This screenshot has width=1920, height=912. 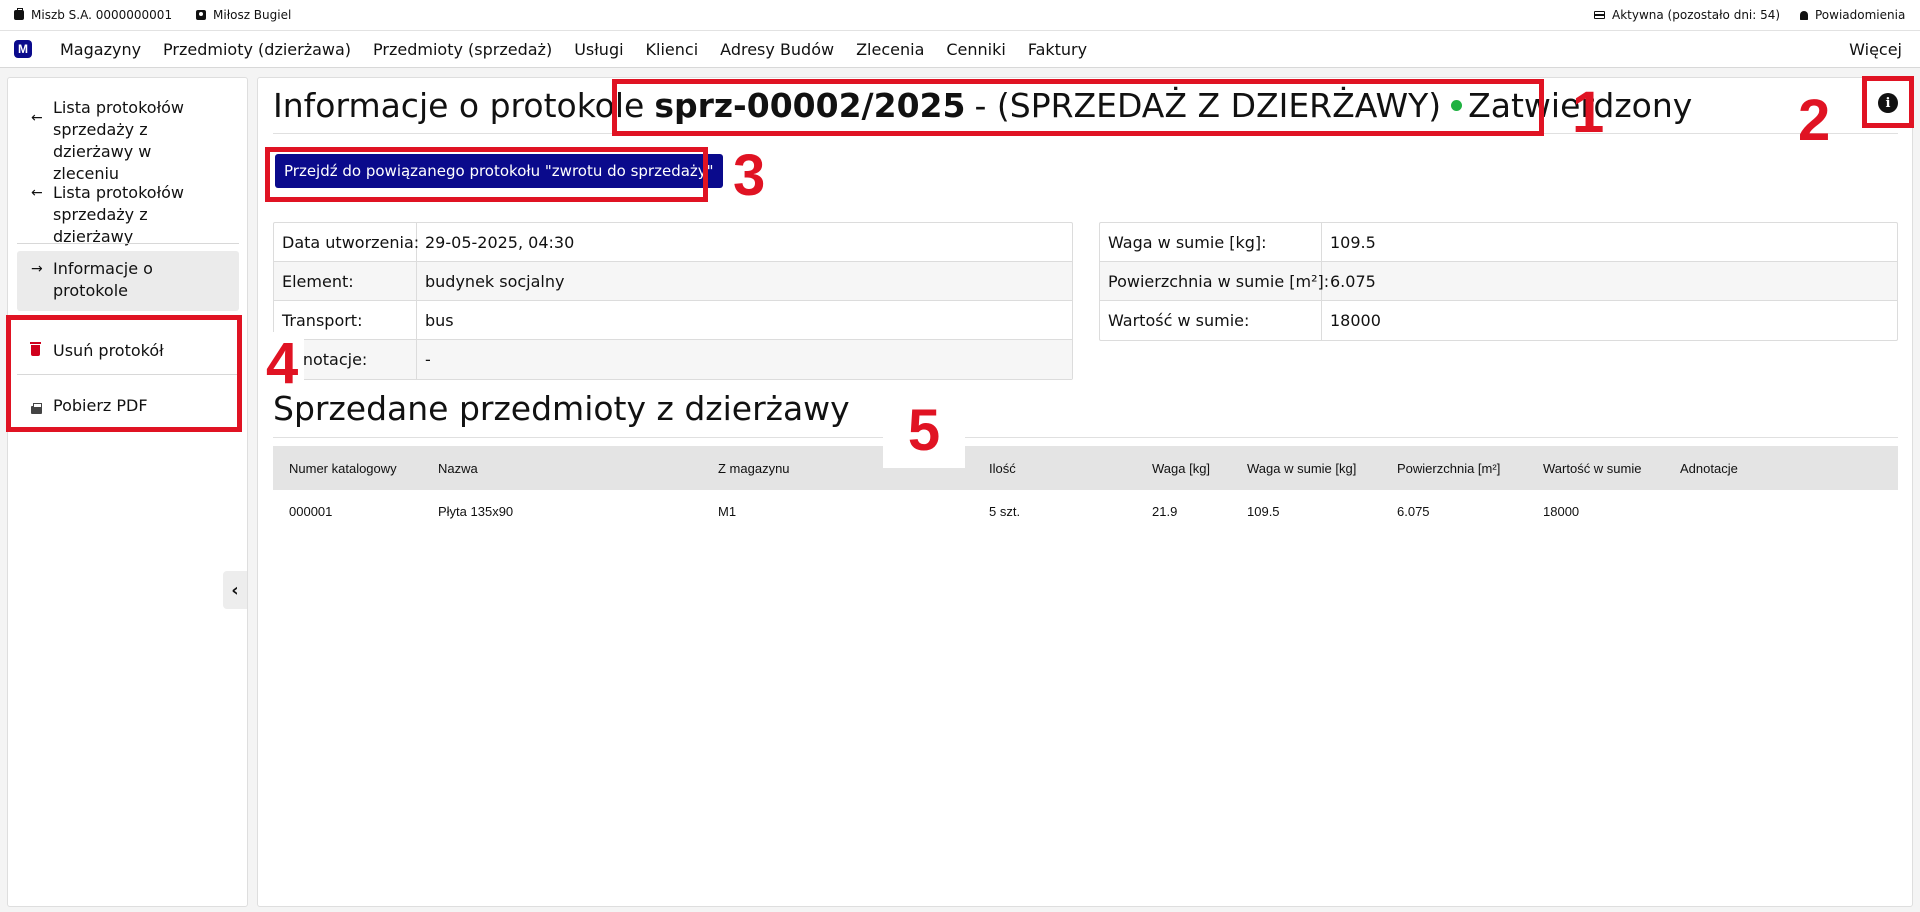 What do you see at coordinates (1814, 120) in the screenshot?
I see `annotation-number-2: 2` at bounding box center [1814, 120].